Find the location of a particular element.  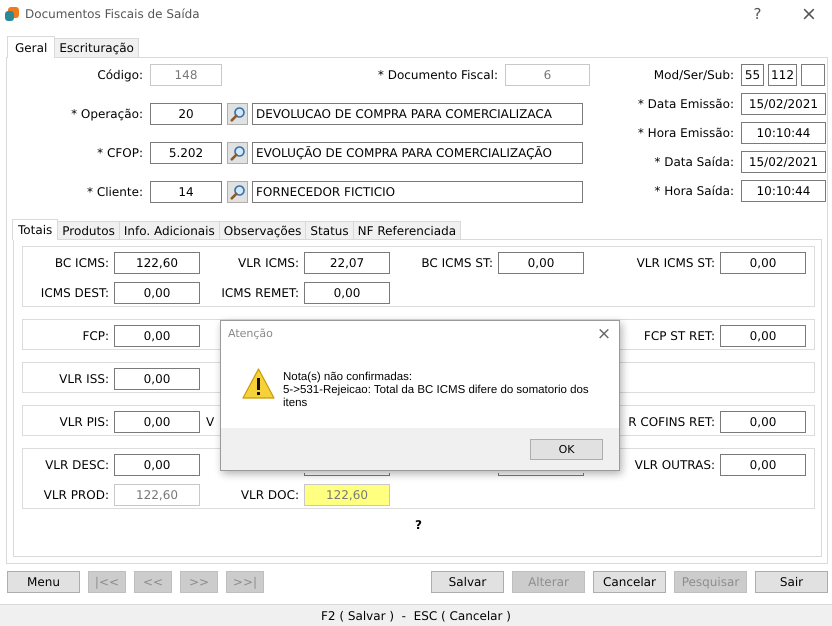

field-label: VLR DESC: is located at coordinates (77, 465).